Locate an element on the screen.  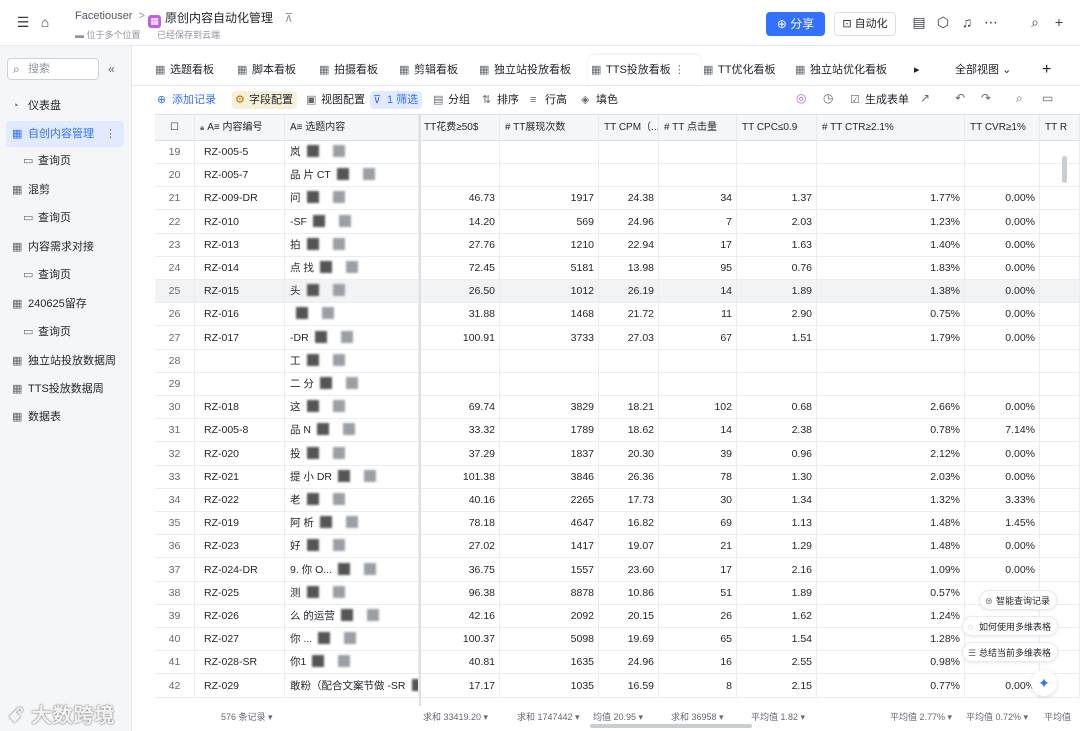
row-index: 41 is located at coordinates (175, 663).